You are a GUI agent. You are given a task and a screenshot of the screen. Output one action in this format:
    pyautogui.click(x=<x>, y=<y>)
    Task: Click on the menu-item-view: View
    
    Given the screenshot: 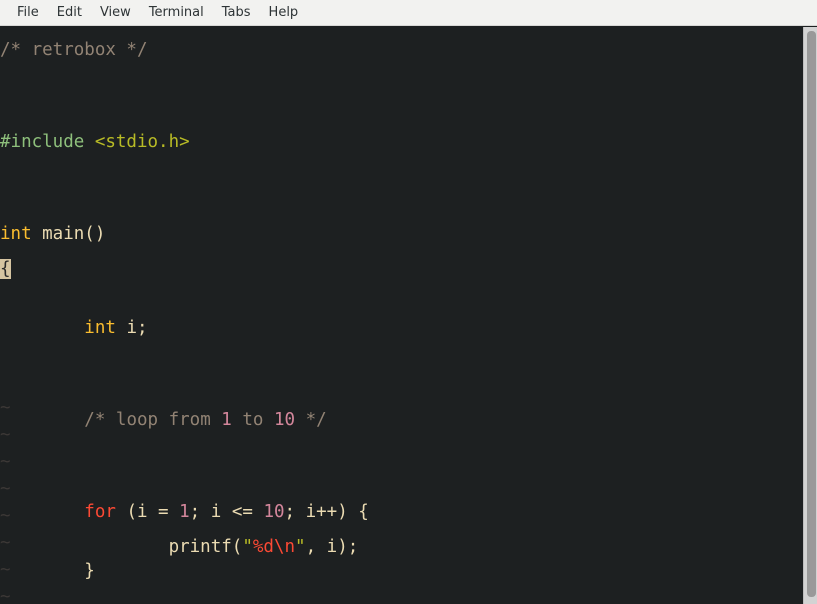 What is the action you would take?
    pyautogui.click(x=115, y=13)
    